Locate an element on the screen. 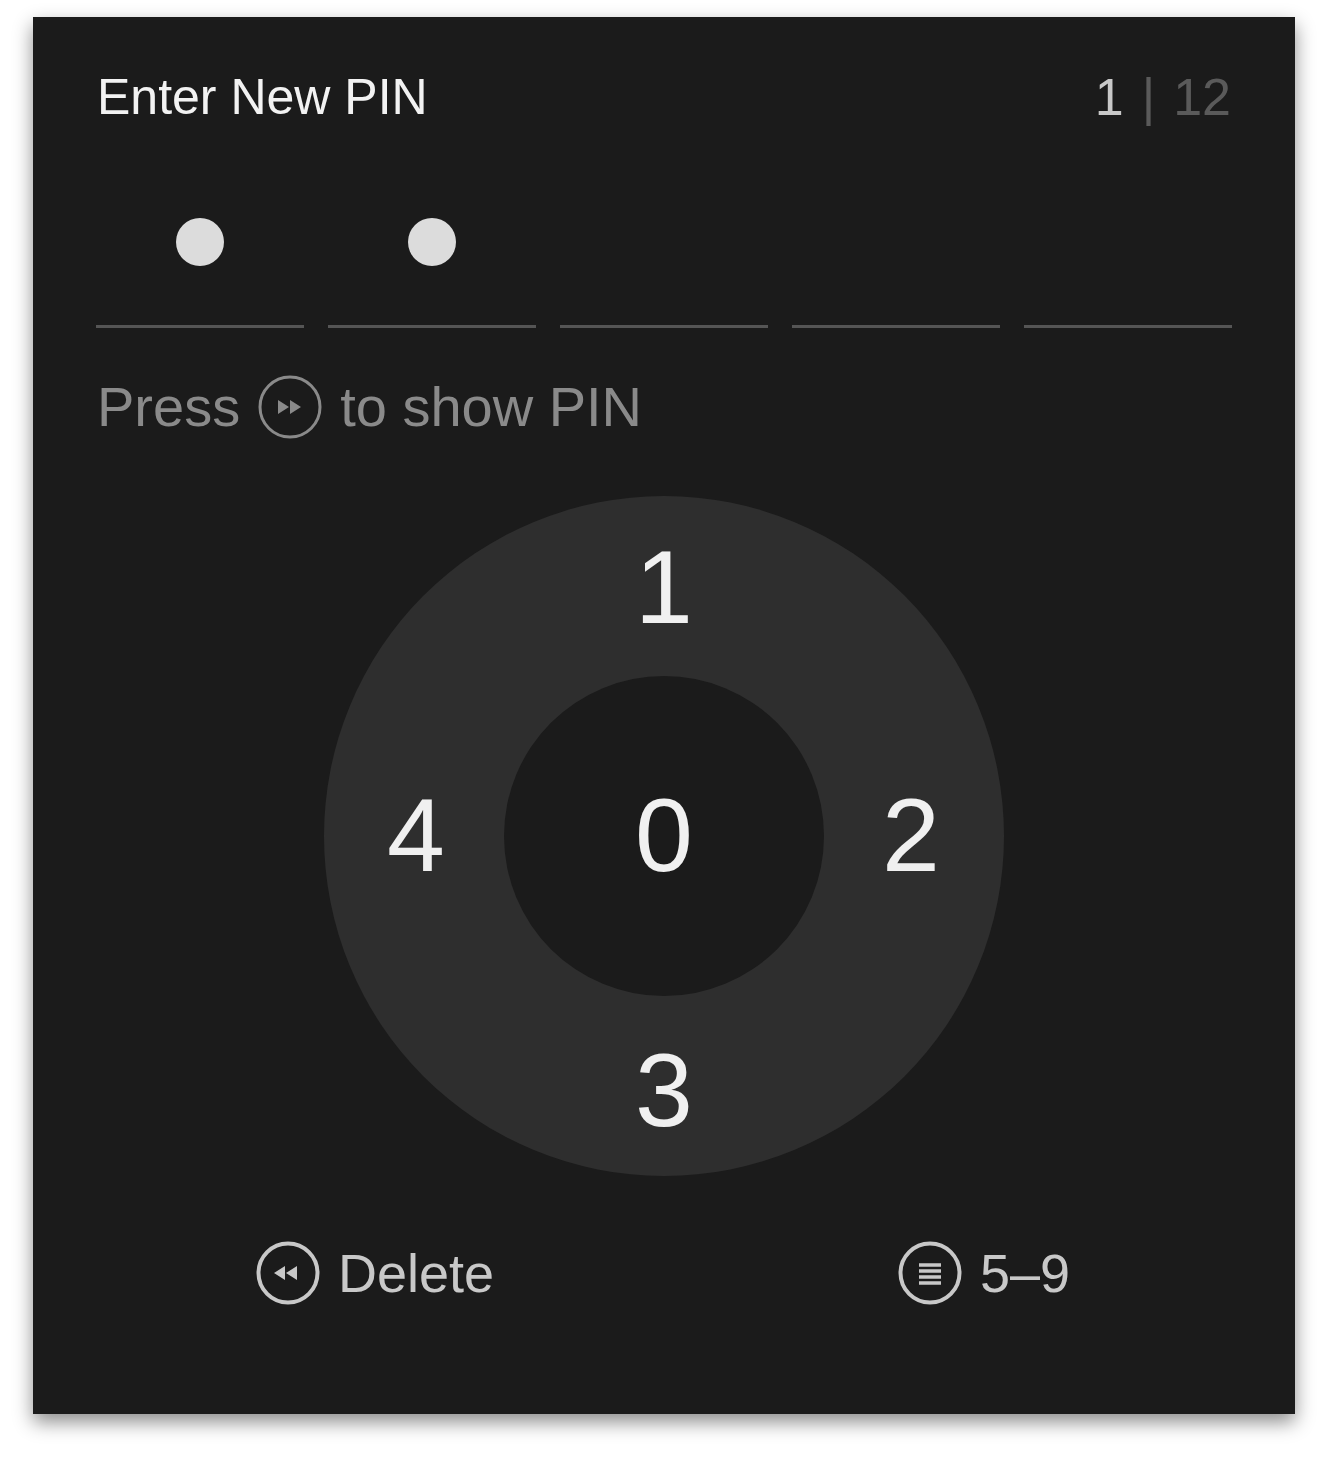 The image size is (1328, 1464). menu-icon is located at coordinates (930, 1273).